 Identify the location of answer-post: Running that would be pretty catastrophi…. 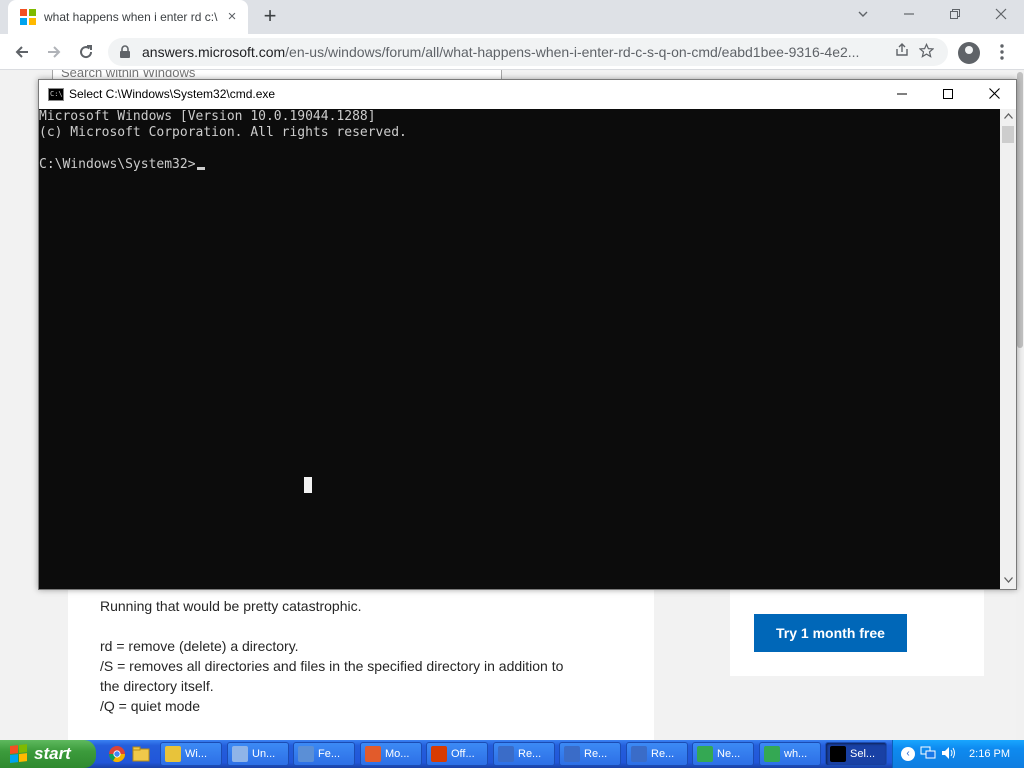
(361, 660).